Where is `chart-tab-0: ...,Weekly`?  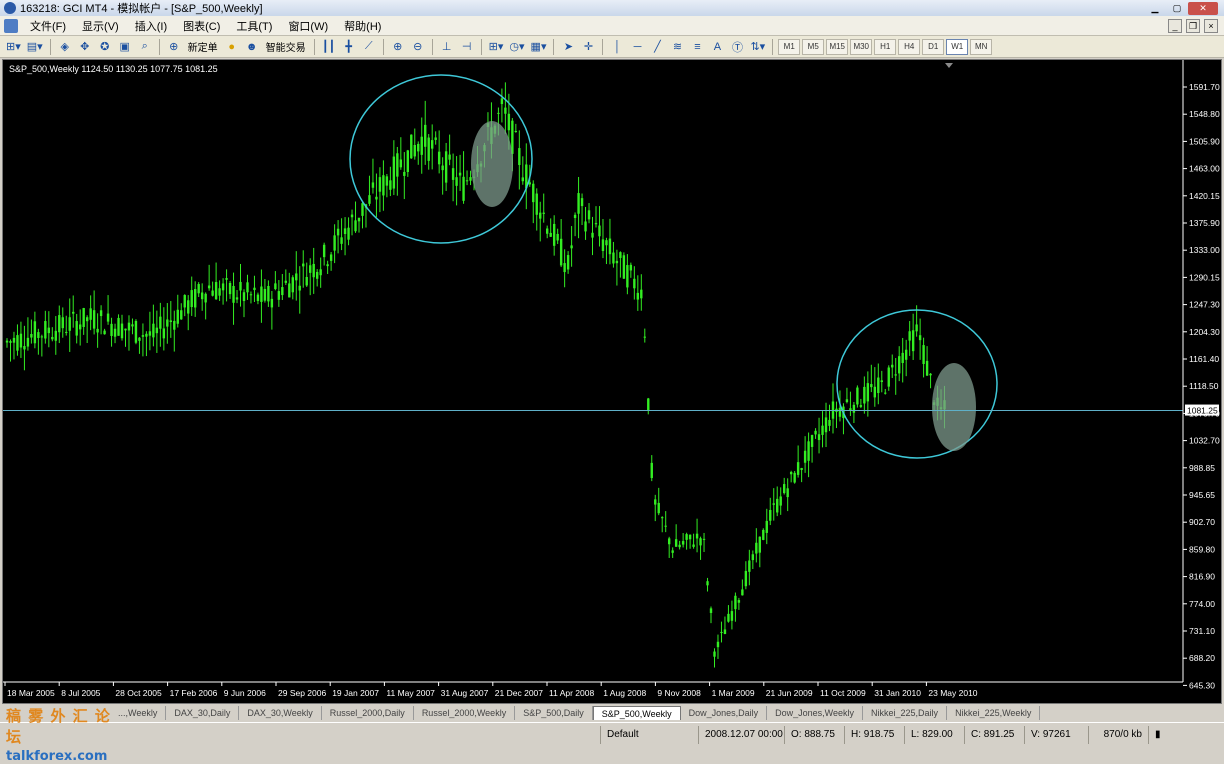
chart-tab-0: ...,Weekly is located at coordinates (138, 713).